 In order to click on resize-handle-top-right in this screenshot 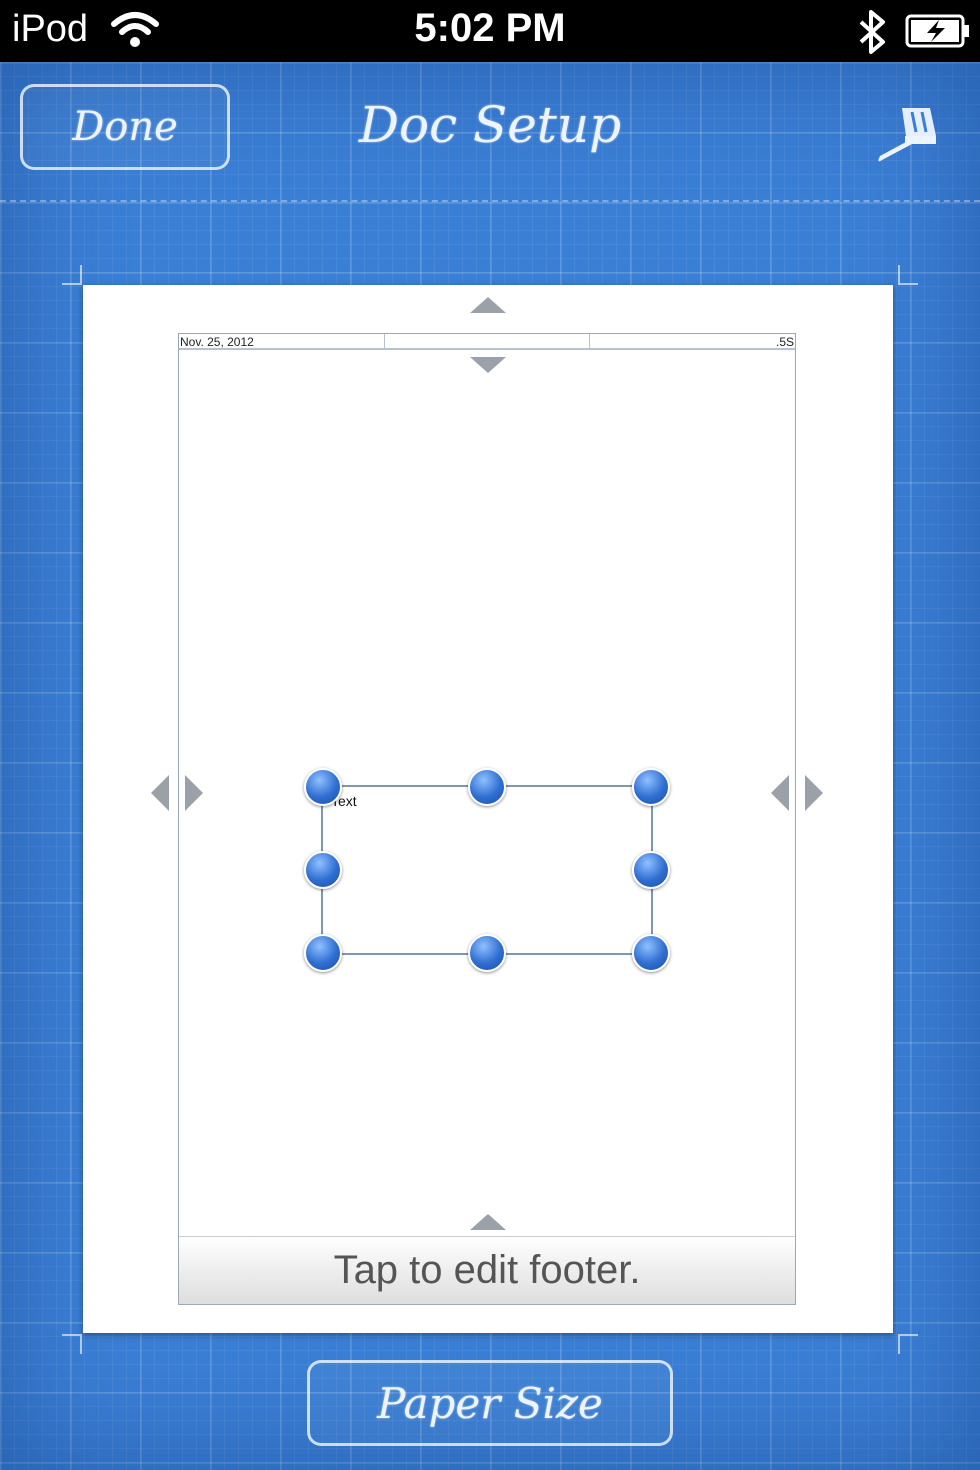, I will do `click(651, 787)`.